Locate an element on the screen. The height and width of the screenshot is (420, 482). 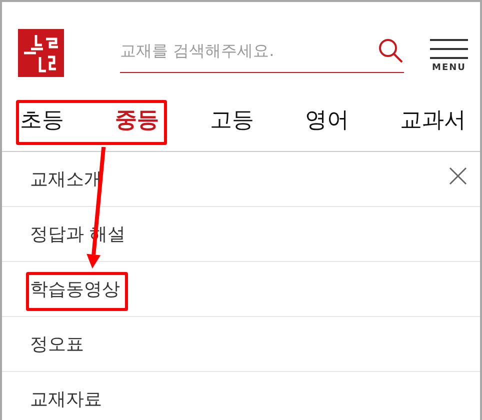
close-icon is located at coordinates (458, 176).